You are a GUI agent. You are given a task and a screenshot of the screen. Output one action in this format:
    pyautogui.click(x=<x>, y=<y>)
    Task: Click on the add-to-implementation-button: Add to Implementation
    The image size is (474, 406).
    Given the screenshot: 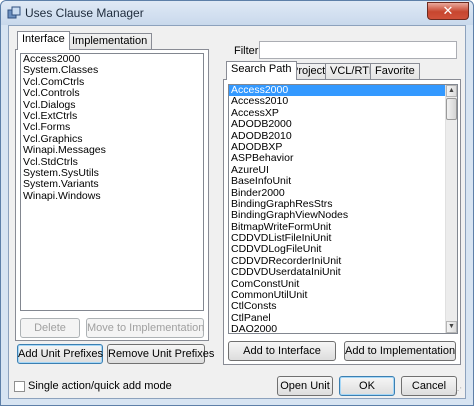 What is the action you would take?
    pyautogui.click(x=400, y=351)
    